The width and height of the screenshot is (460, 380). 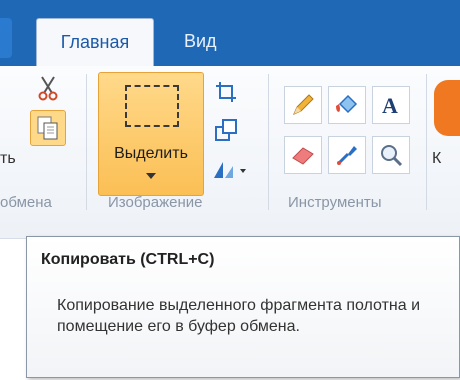 I want to click on fill-icon, so click(x=347, y=104).